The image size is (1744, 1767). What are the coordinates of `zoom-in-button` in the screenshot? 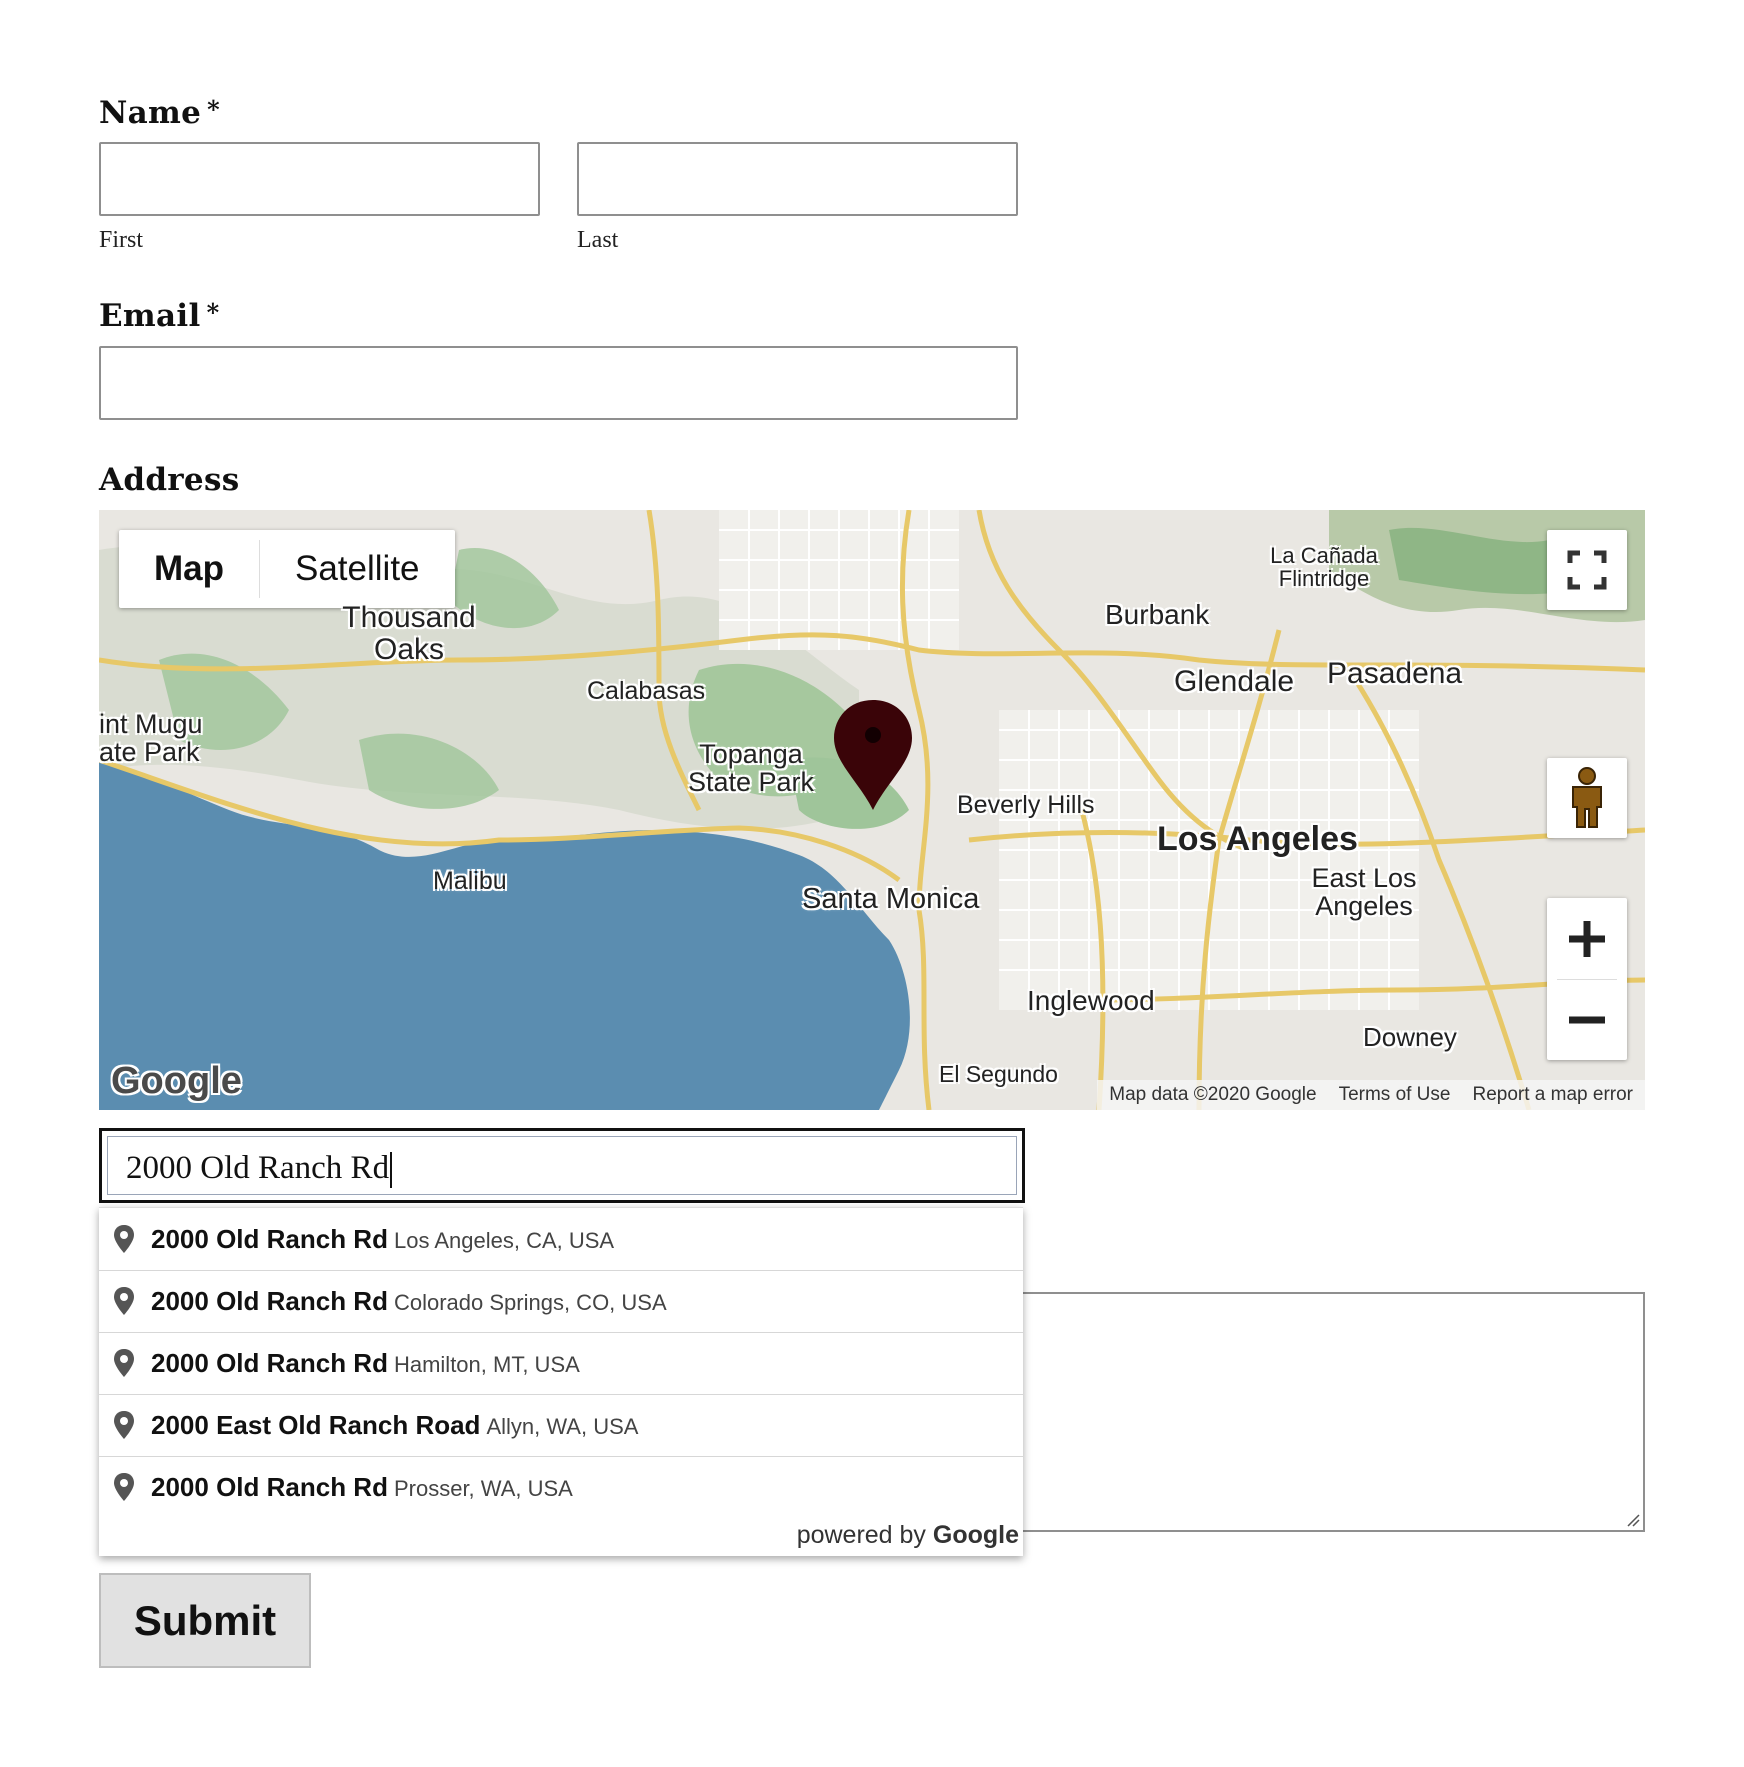 It's located at (1587, 939).